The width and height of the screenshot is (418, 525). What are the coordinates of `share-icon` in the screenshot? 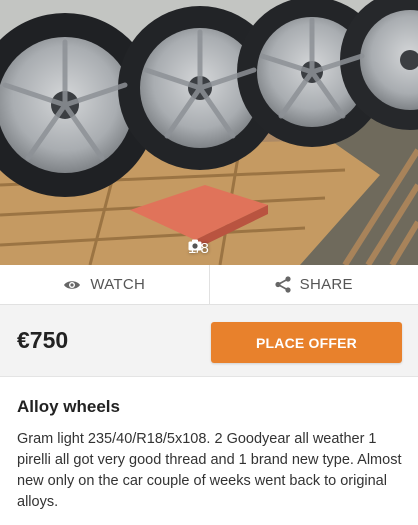 It's located at (283, 284).